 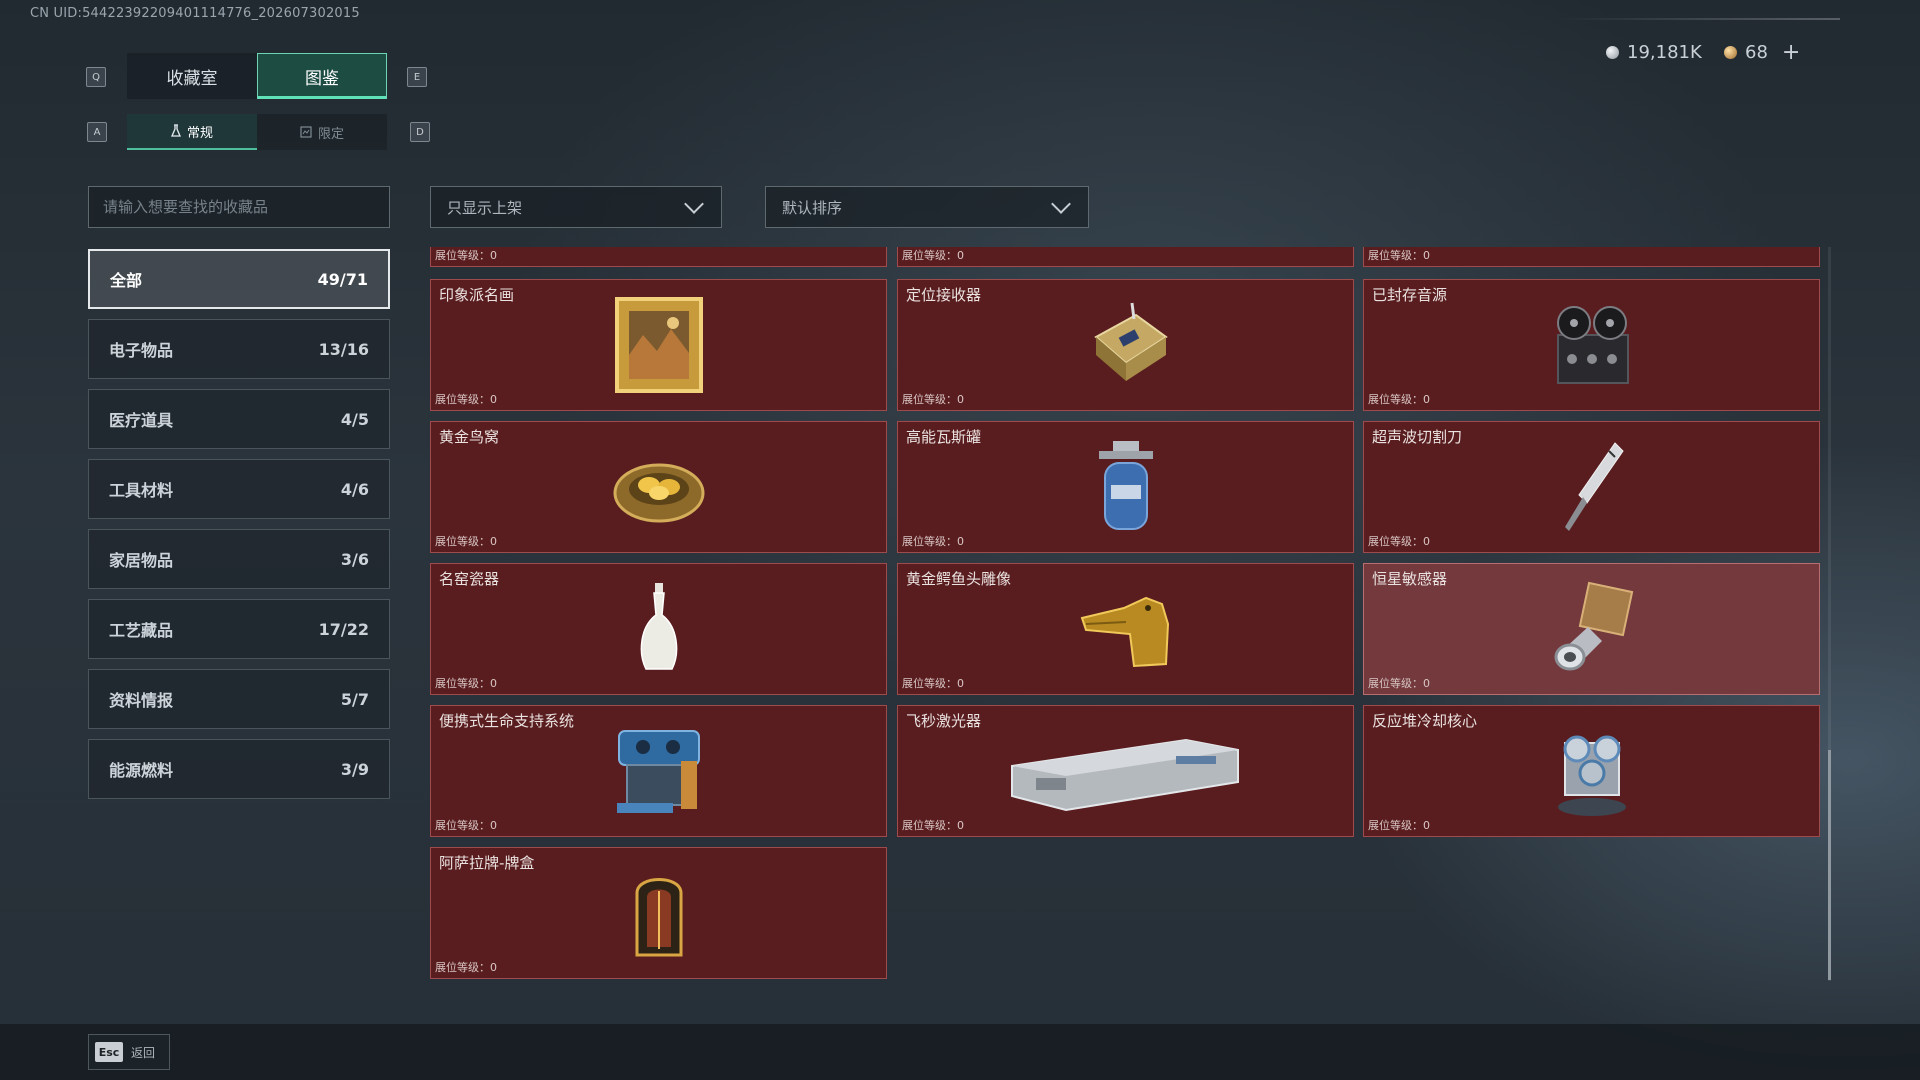 I want to click on category-medical: 医疗道具 4/5, so click(x=239, y=419).